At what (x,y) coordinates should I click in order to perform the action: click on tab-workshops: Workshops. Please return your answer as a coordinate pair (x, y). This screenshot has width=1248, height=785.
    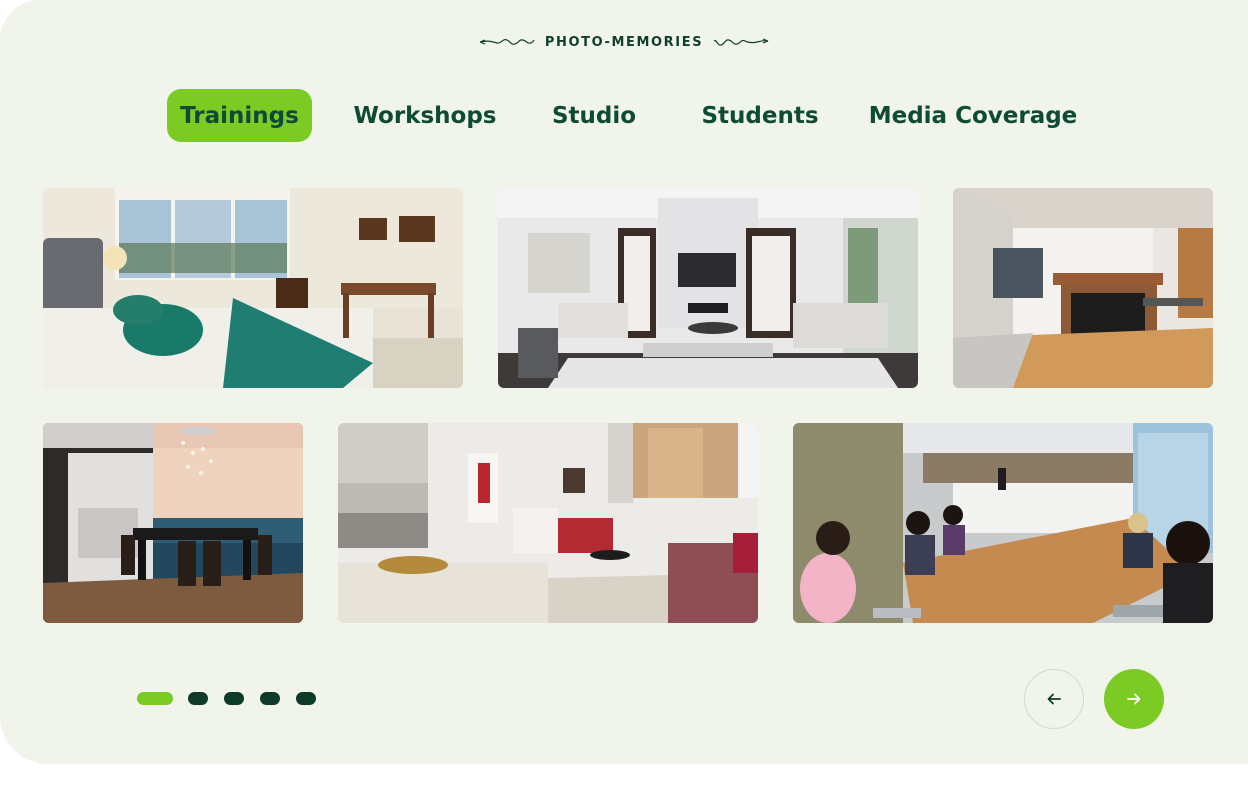
    Looking at the image, I should click on (425, 115).